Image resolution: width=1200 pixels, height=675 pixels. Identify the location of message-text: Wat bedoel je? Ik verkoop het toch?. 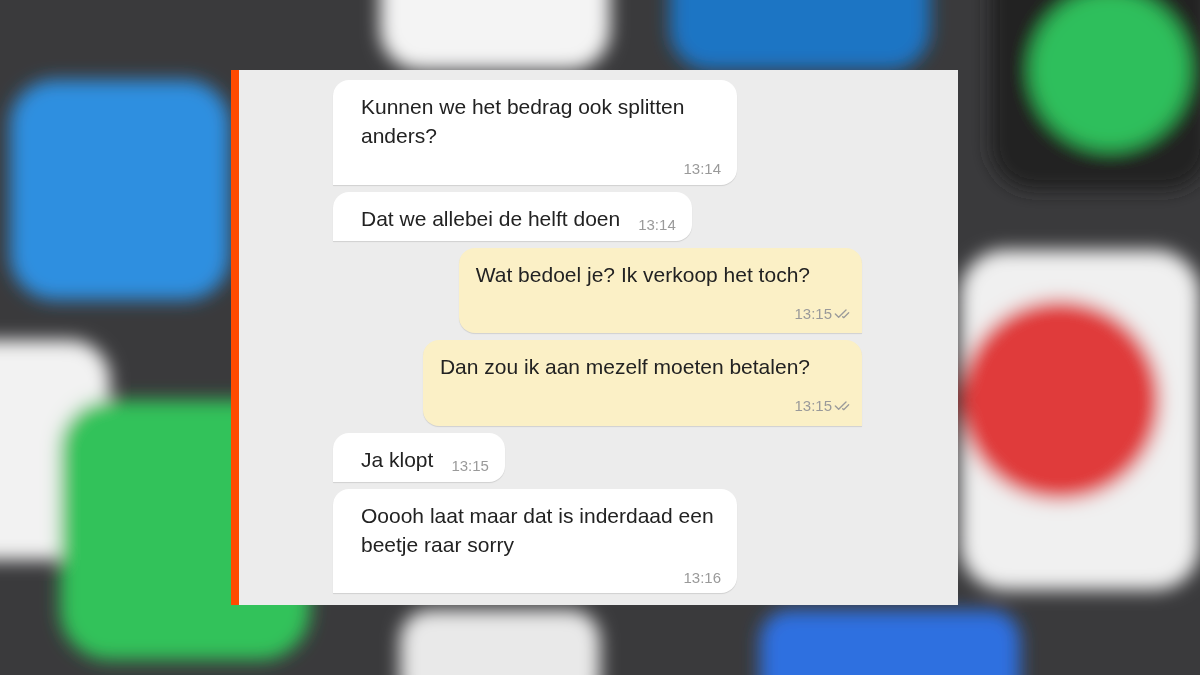
(643, 274).